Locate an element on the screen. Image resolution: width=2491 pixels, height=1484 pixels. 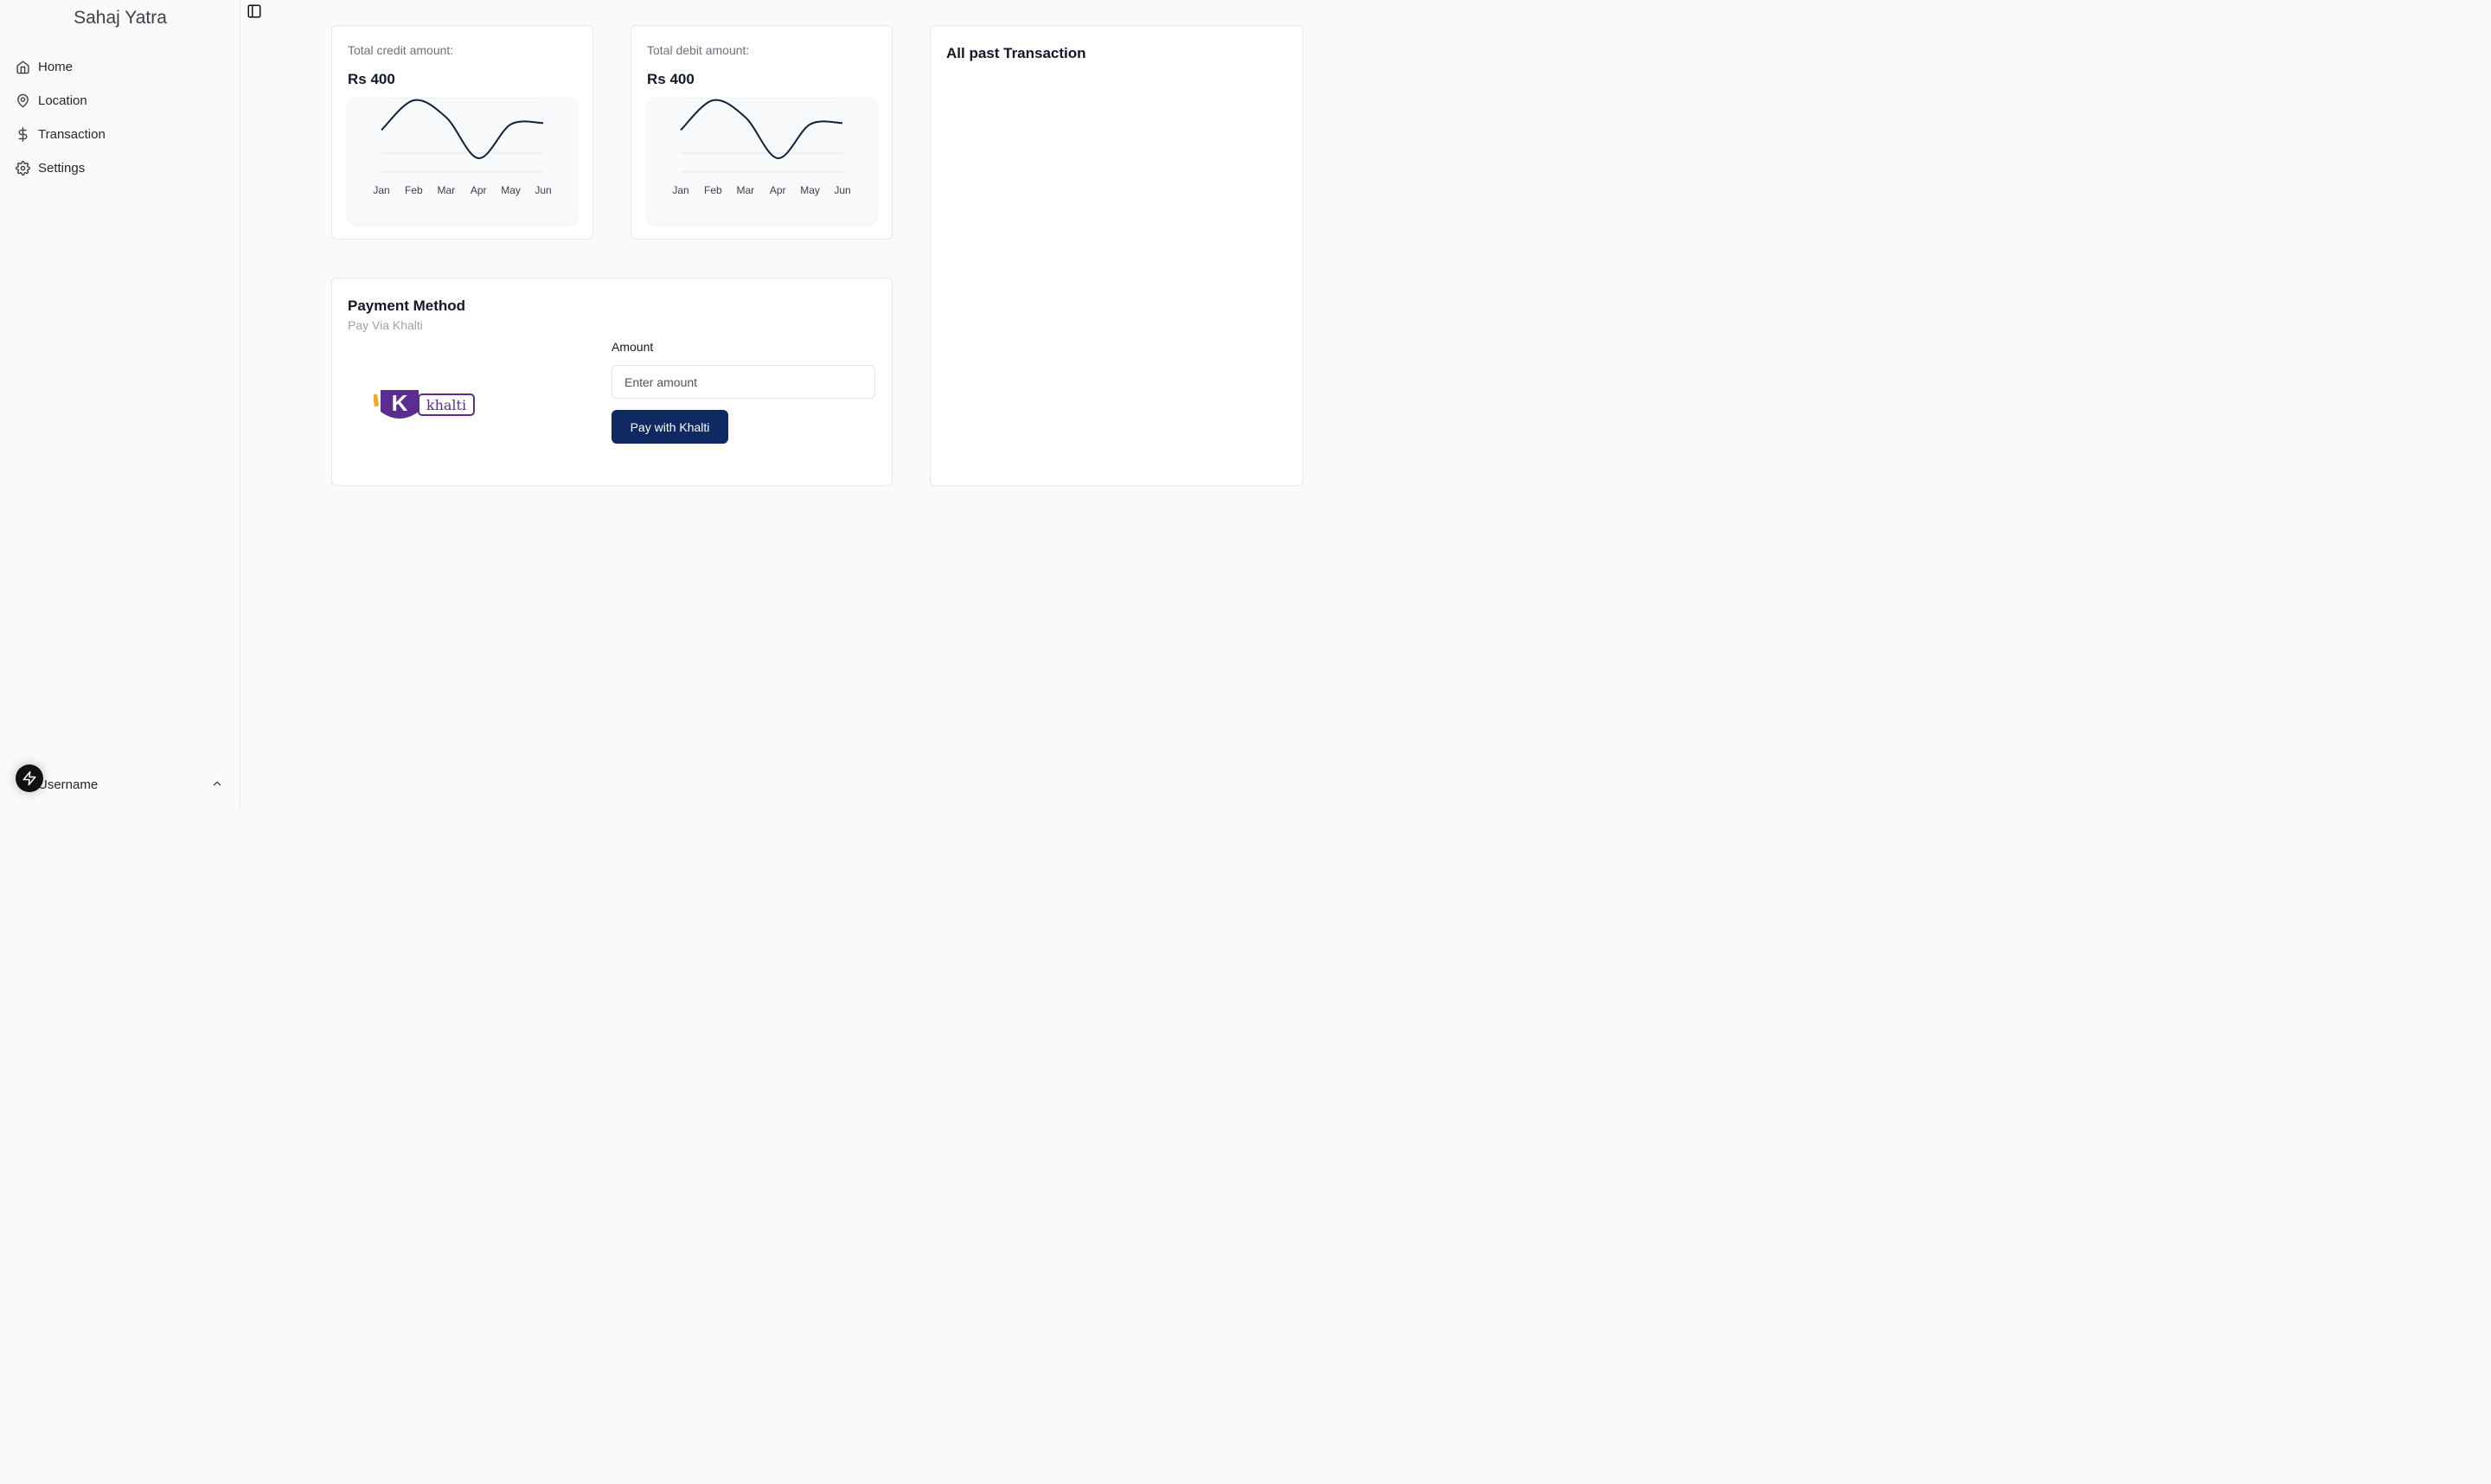
sidebar-item-label: Transaction is located at coordinates (72, 134).